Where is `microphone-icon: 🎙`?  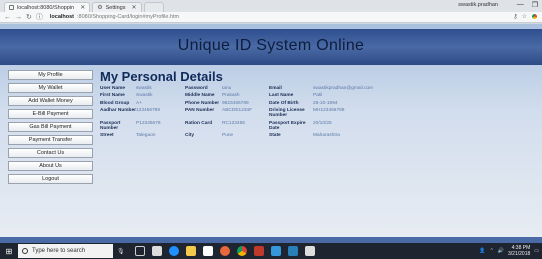 microphone-icon: 🎙 is located at coordinates (121, 251).